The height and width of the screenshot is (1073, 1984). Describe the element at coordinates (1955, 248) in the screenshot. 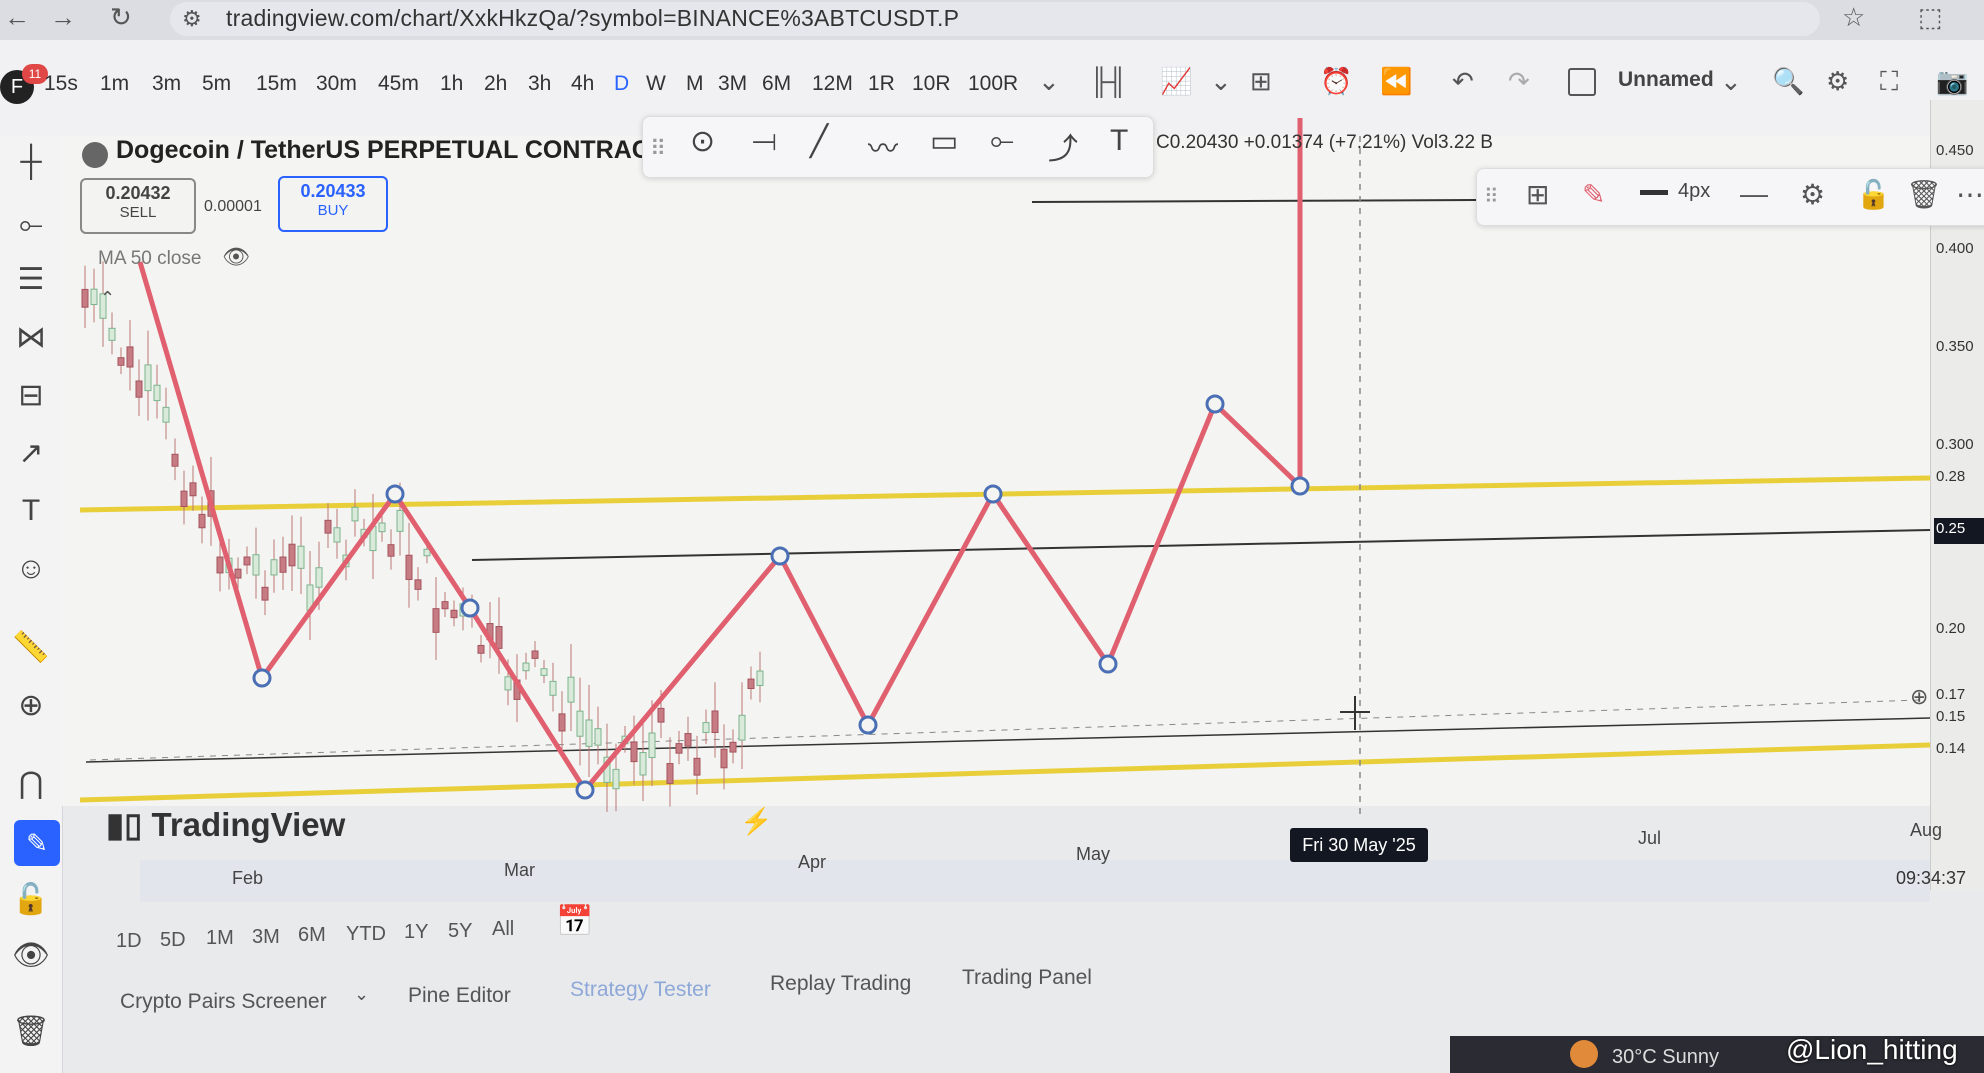

I see `price-tick: 0.400` at that location.